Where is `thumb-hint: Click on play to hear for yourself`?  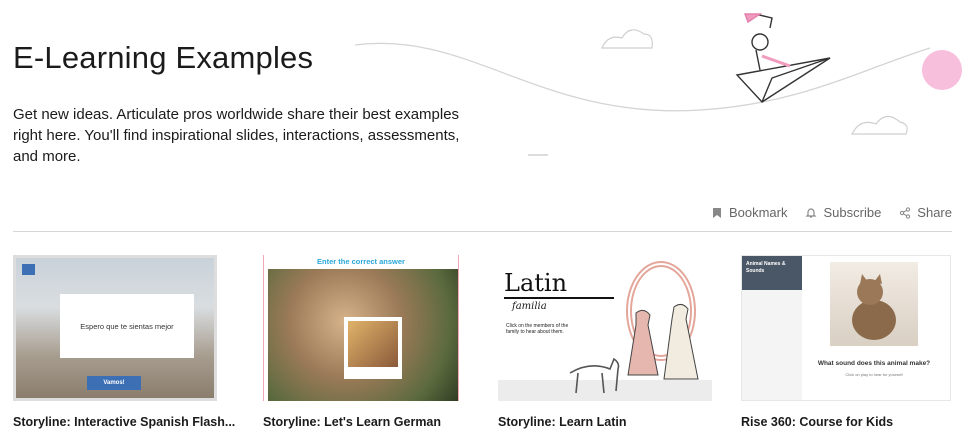
thumb-hint: Click on play to hear for yourself is located at coordinates (874, 374).